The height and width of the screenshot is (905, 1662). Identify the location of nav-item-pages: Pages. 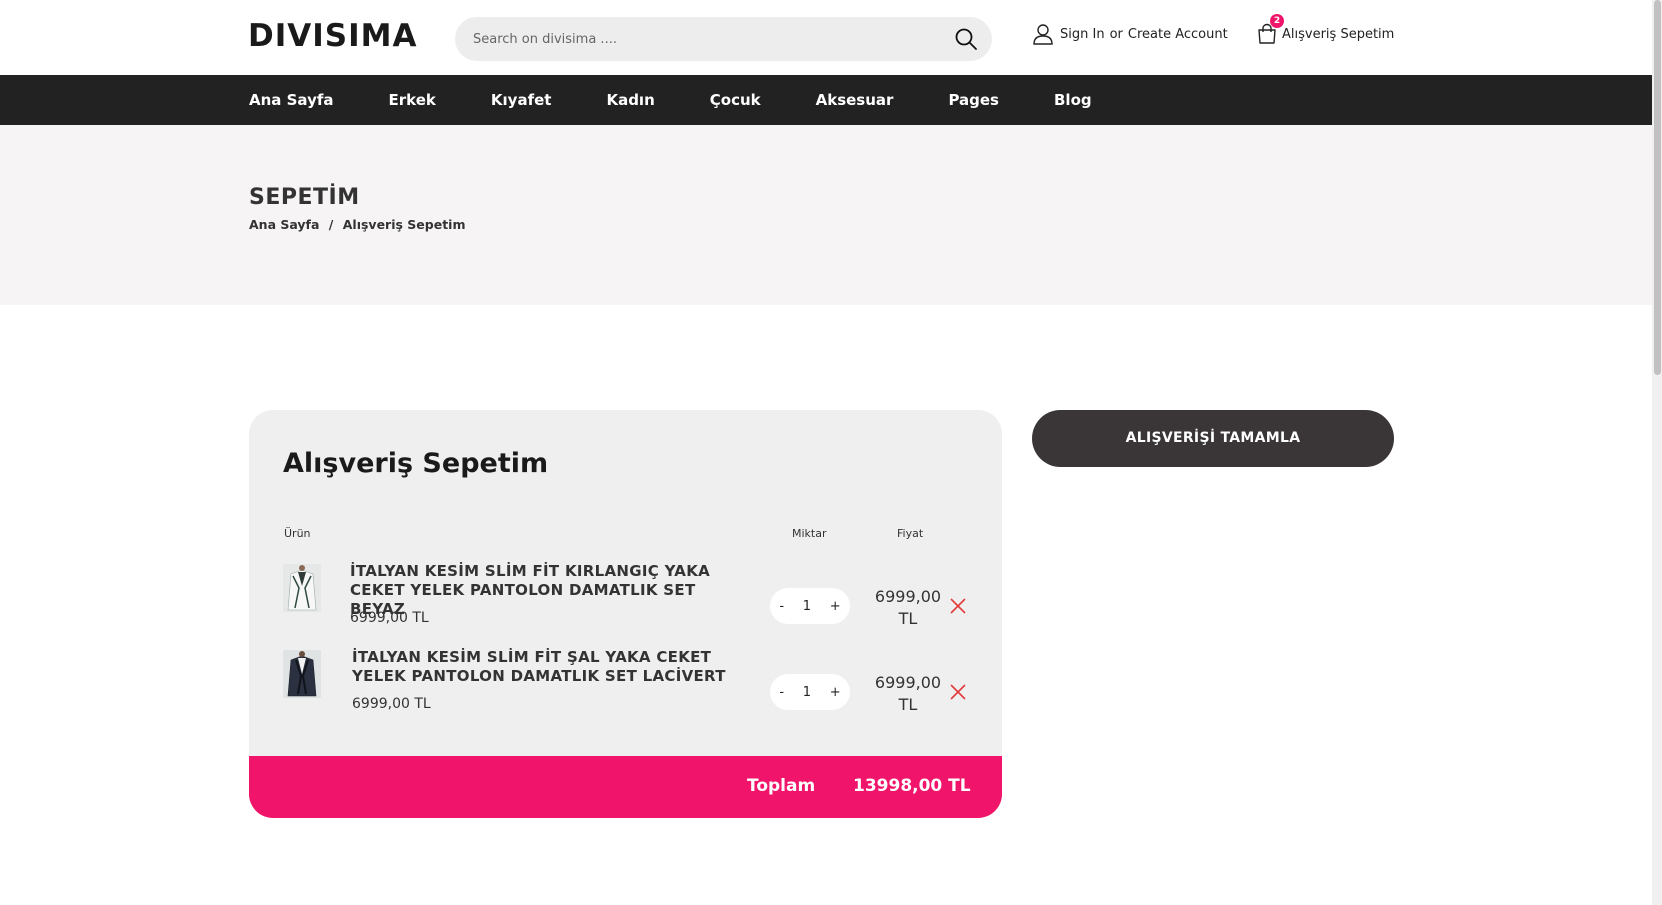
(973, 100).